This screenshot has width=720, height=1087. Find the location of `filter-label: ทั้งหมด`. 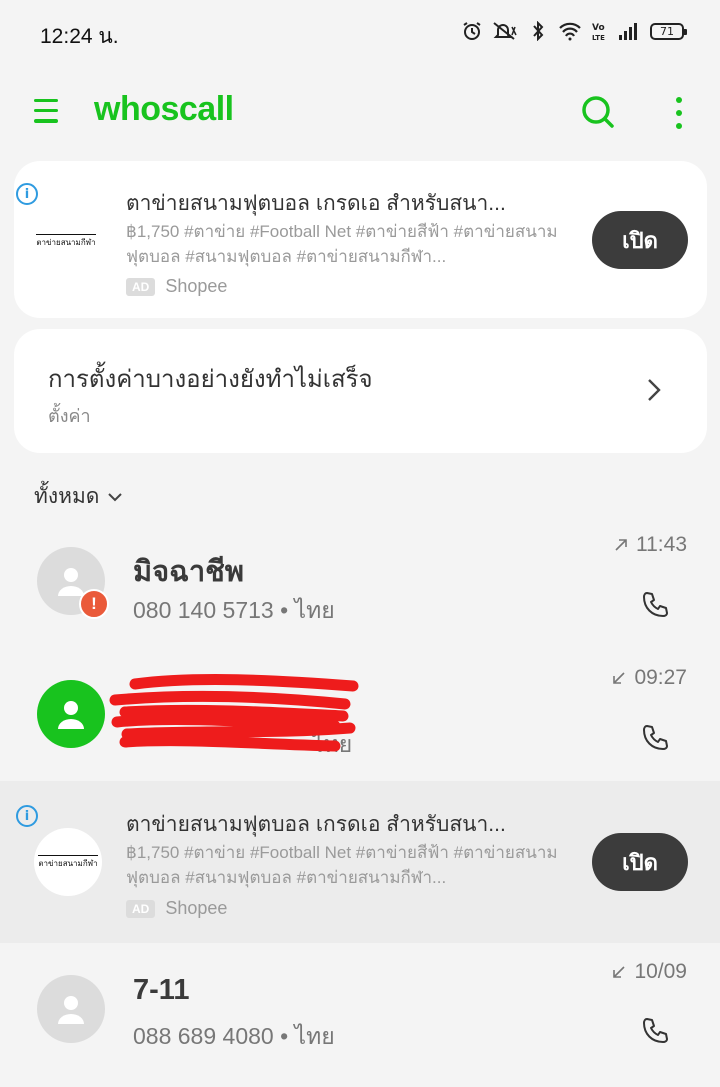

filter-label: ทั้งหมด is located at coordinates (67, 496).